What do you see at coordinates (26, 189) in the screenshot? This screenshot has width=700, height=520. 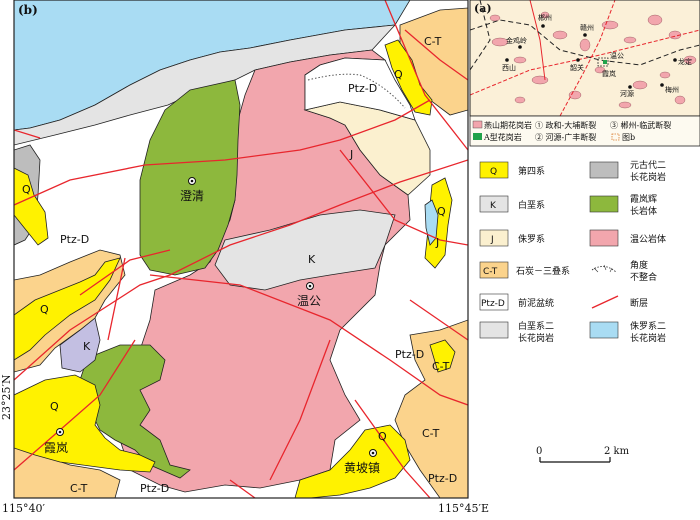 I see `label-q-lefttop: Q` at bounding box center [26, 189].